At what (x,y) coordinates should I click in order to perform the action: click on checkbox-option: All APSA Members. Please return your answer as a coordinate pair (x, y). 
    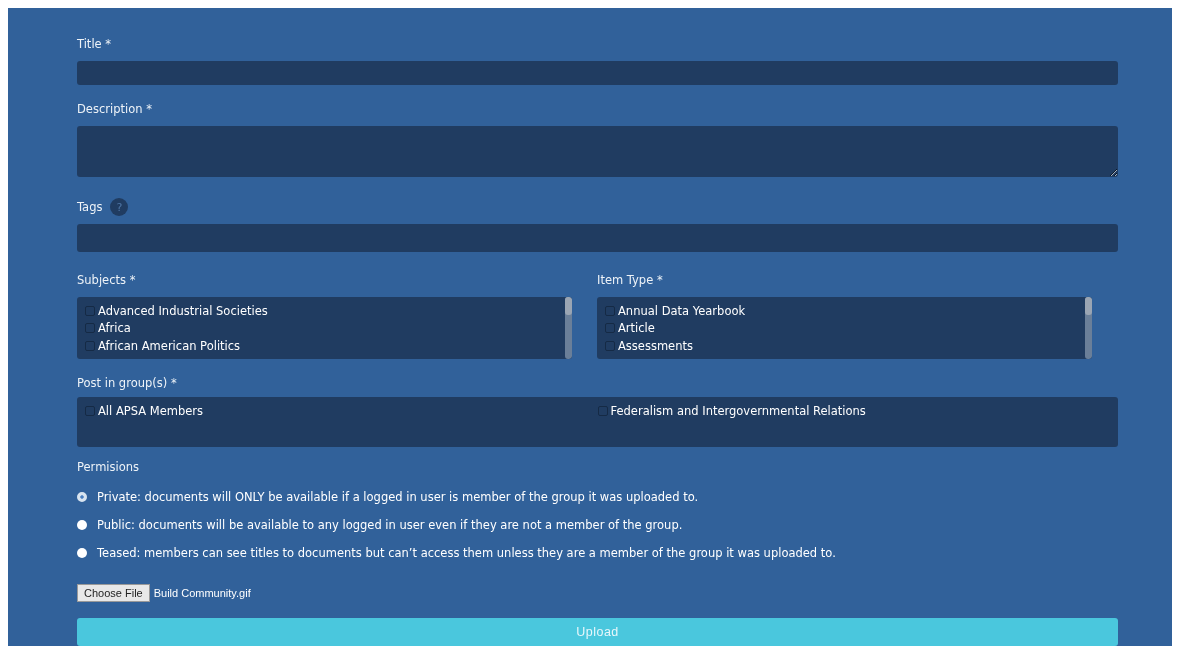
    Looking at the image, I should click on (341, 411).